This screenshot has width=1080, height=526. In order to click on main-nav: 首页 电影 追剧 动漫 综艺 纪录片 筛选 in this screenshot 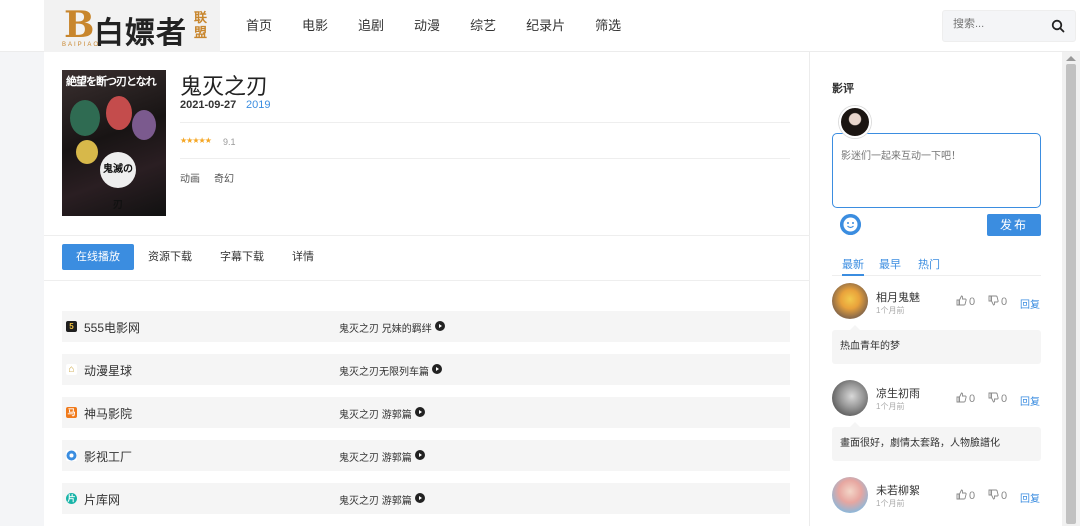, I will do `click(448, 26)`.